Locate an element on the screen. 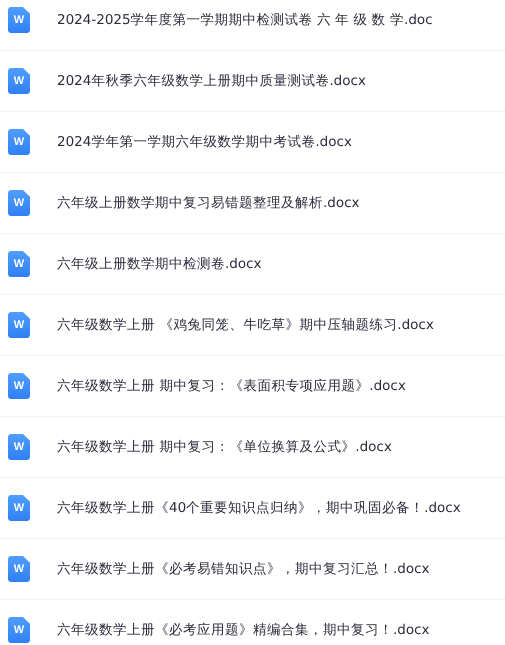 The width and height of the screenshot is (505, 645). file-name: 六年级数学上册《必考易错知识点》，期中复习汇总！.docx is located at coordinates (243, 569).